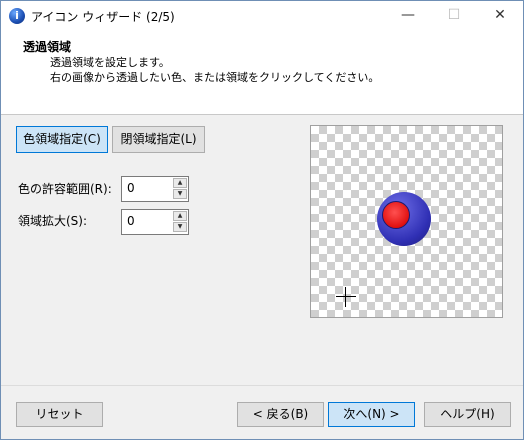 The image size is (526, 442). I want to click on step-title: 透過領域, so click(47, 47).